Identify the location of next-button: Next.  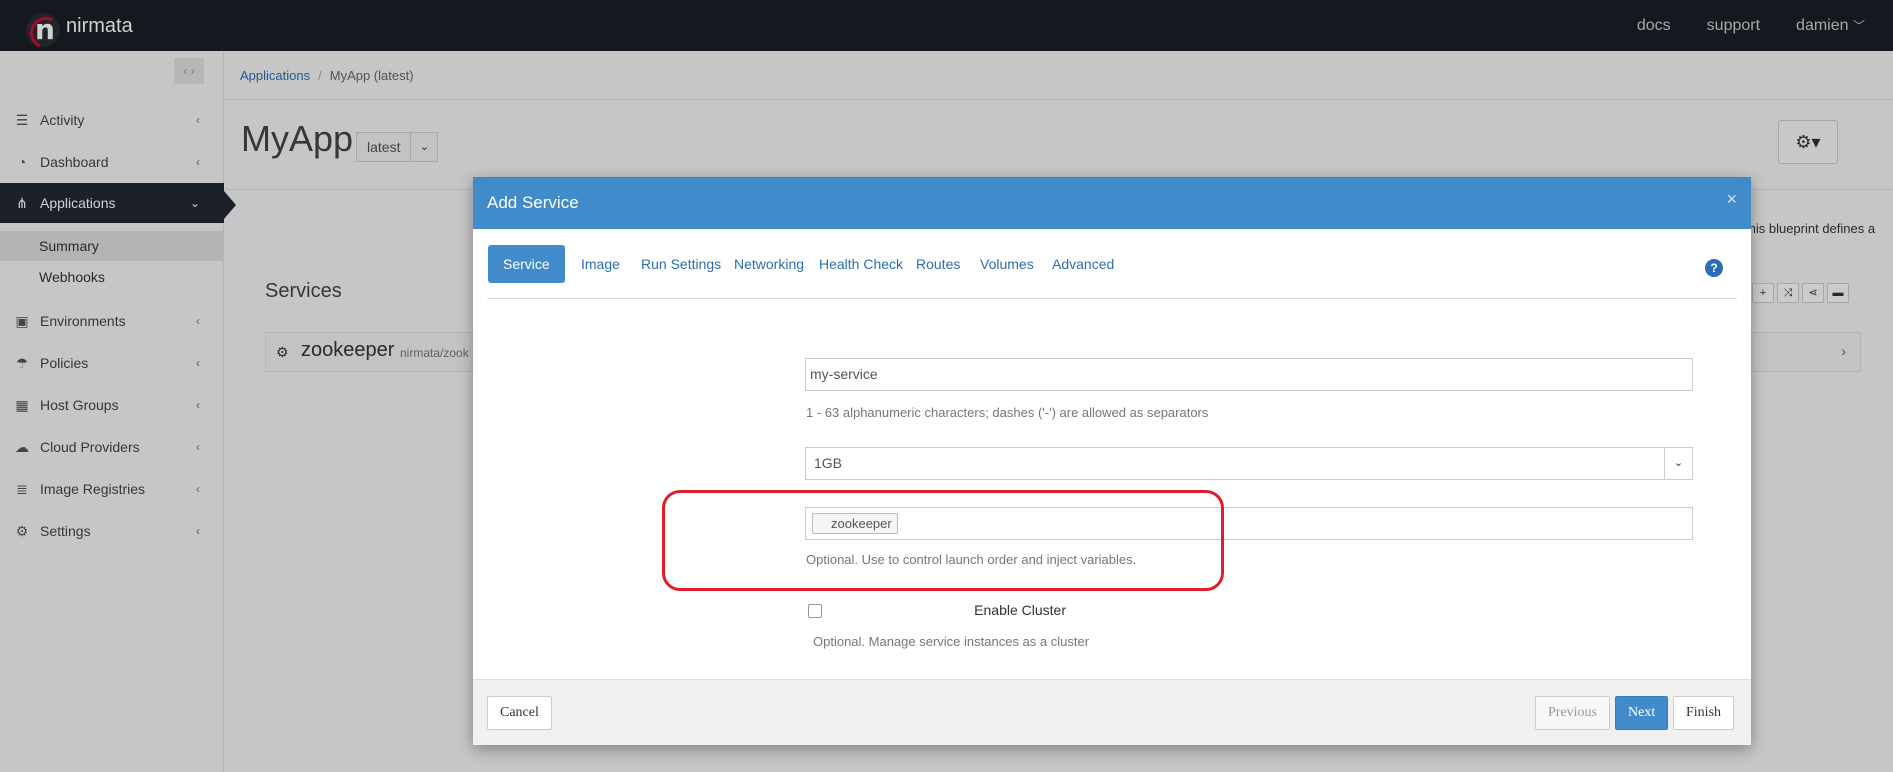
(1642, 713).